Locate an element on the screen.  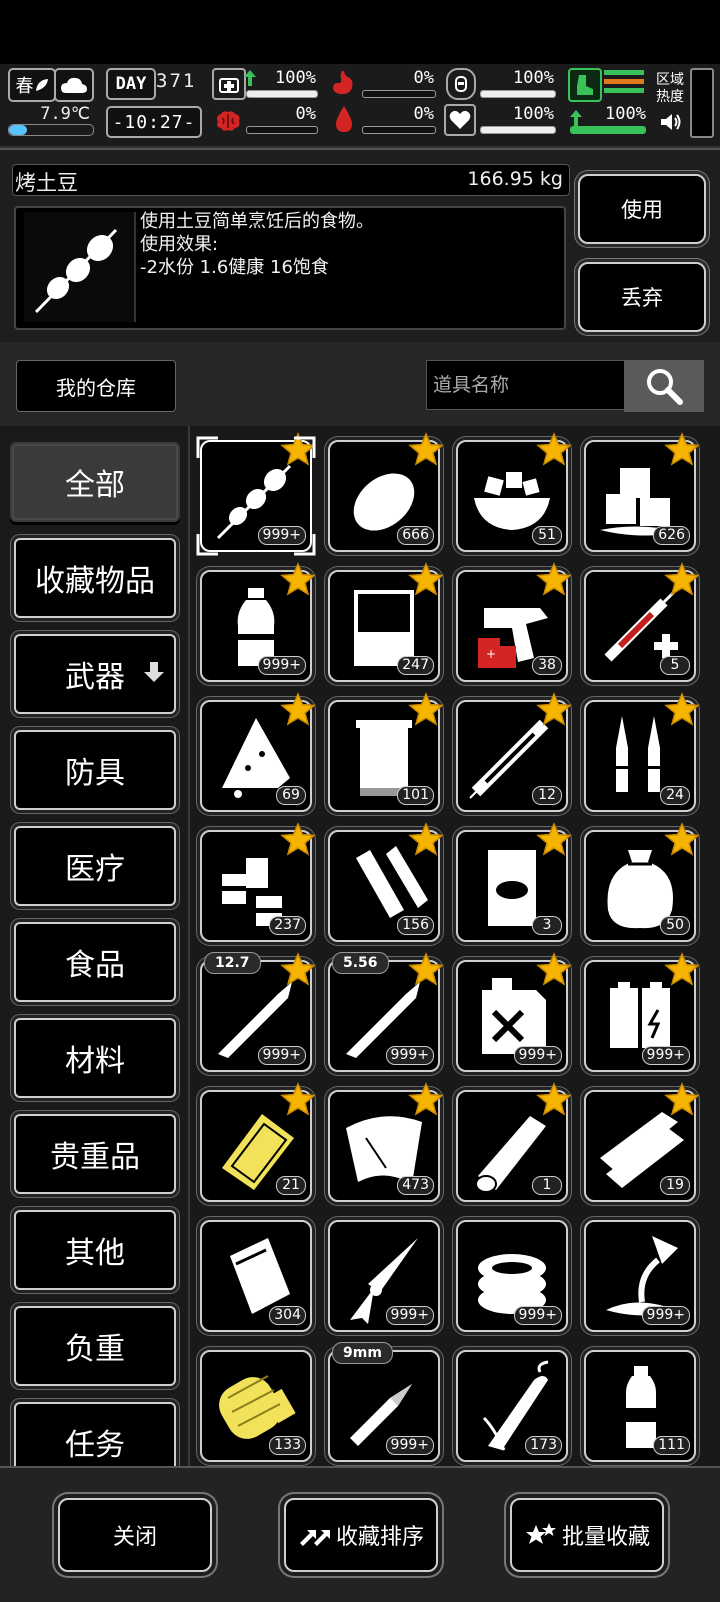
category-other: 其他 is located at coordinates (95, 1250).